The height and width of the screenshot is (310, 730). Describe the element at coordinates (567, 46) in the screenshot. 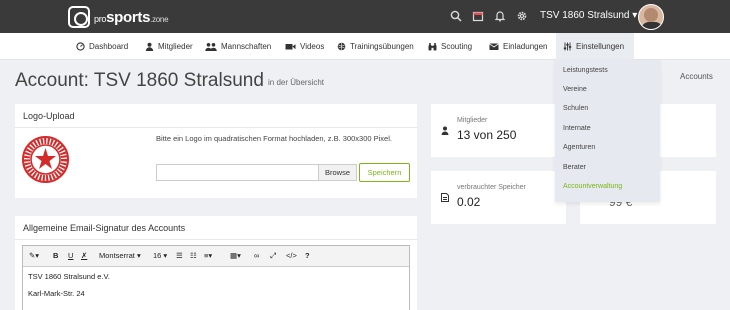

I see `sliders-icon` at that location.